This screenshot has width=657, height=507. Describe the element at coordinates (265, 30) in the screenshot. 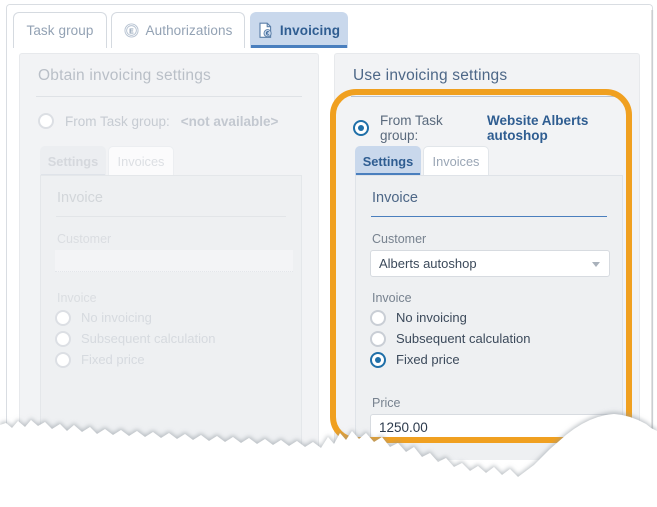

I see `invoice-document-euro-icon: €` at that location.